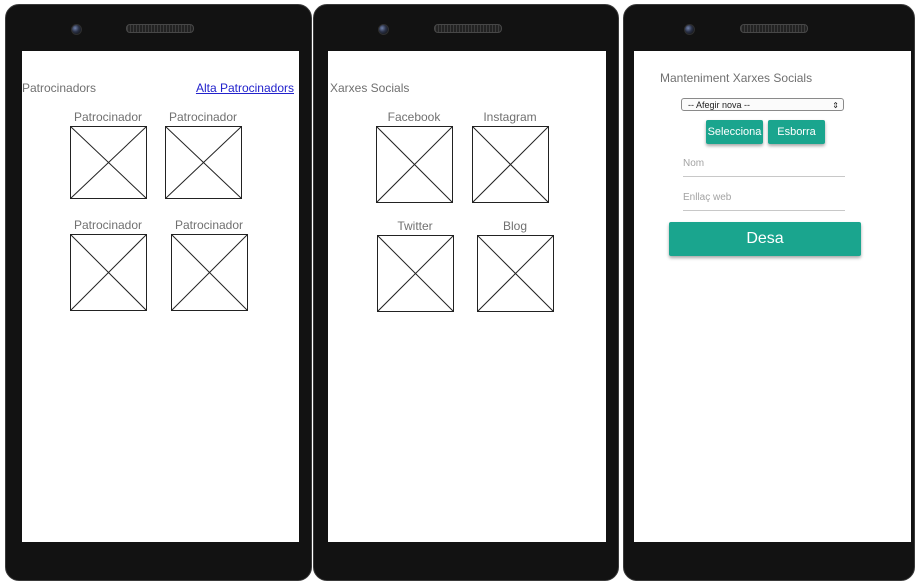  What do you see at coordinates (719, 105) in the screenshot?
I see `network-select-value: -- Afegir nova --` at bounding box center [719, 105].